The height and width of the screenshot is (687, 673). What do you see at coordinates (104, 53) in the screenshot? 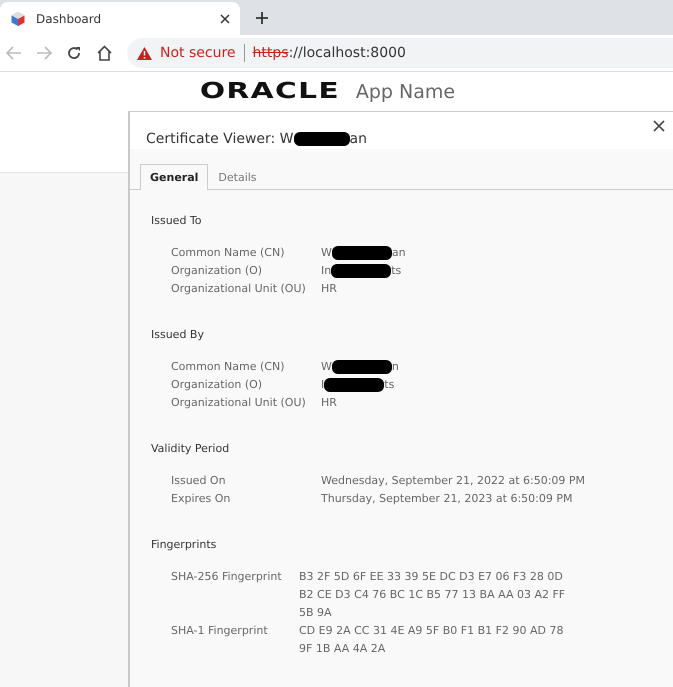
I see `home-icon` at bounding box center [104, 53].